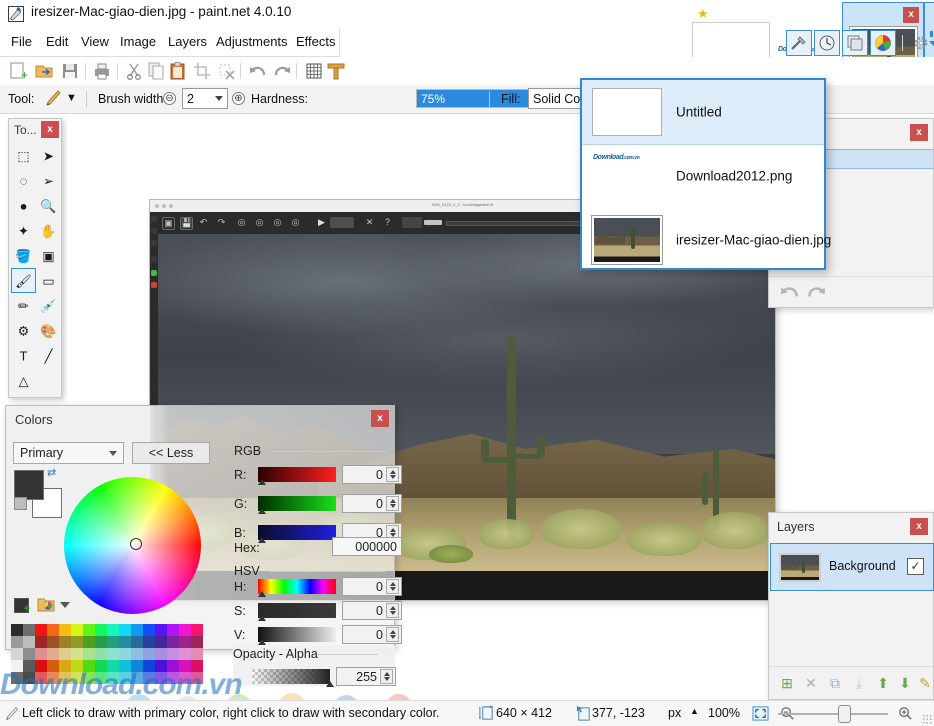 The image size is (934, 726). Describe the element at coordinates (23, 380) in the screenshot. I see `shapes-tool: △` at that location.